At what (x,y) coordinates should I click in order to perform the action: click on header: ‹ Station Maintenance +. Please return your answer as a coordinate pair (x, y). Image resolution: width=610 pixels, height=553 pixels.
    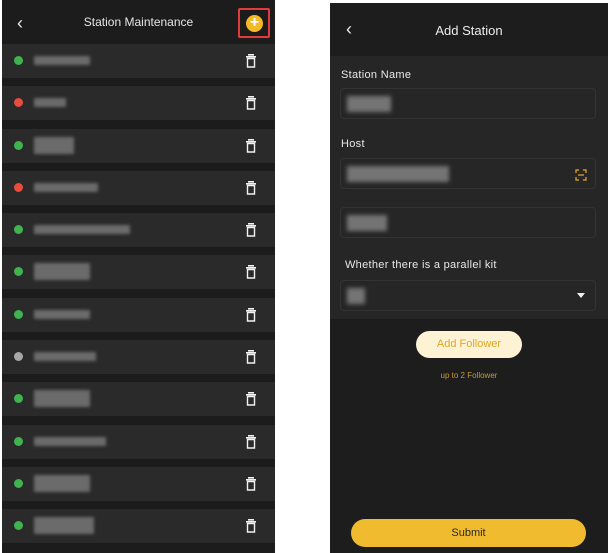
    Looking at the image, I should click on (138, 22).